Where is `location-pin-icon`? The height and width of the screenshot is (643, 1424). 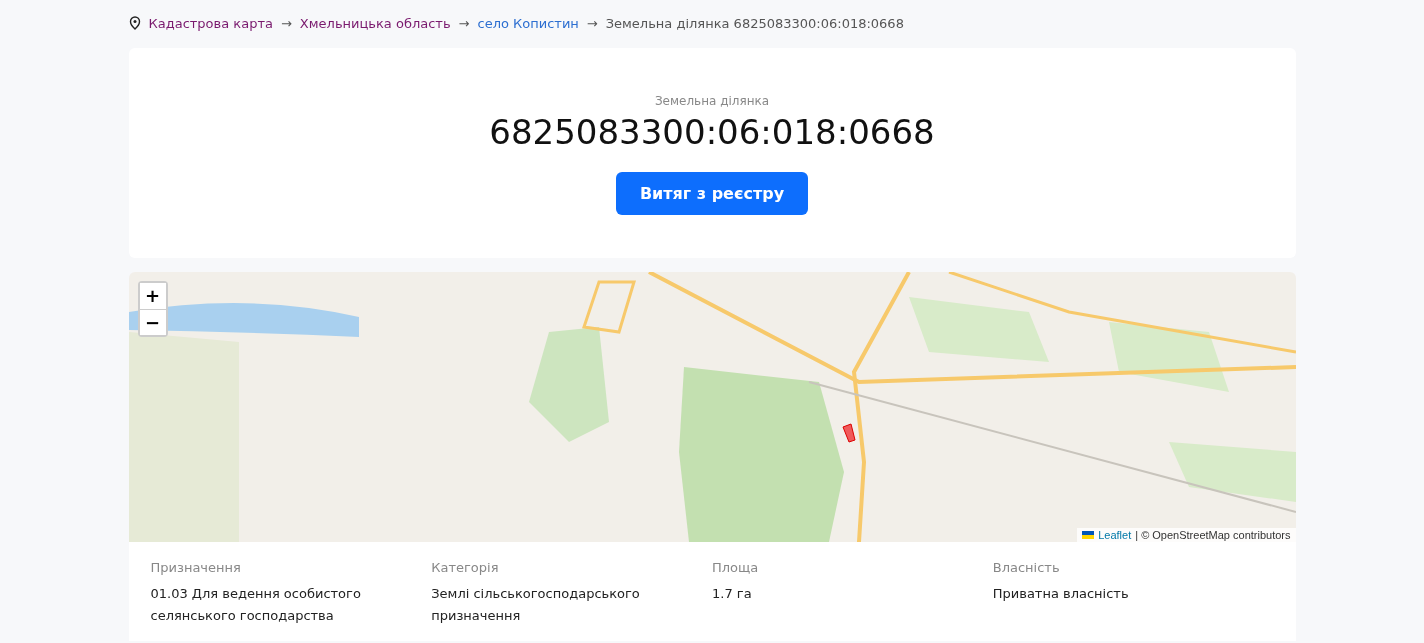 location-pin-icon is located at coordinates (134, 23).